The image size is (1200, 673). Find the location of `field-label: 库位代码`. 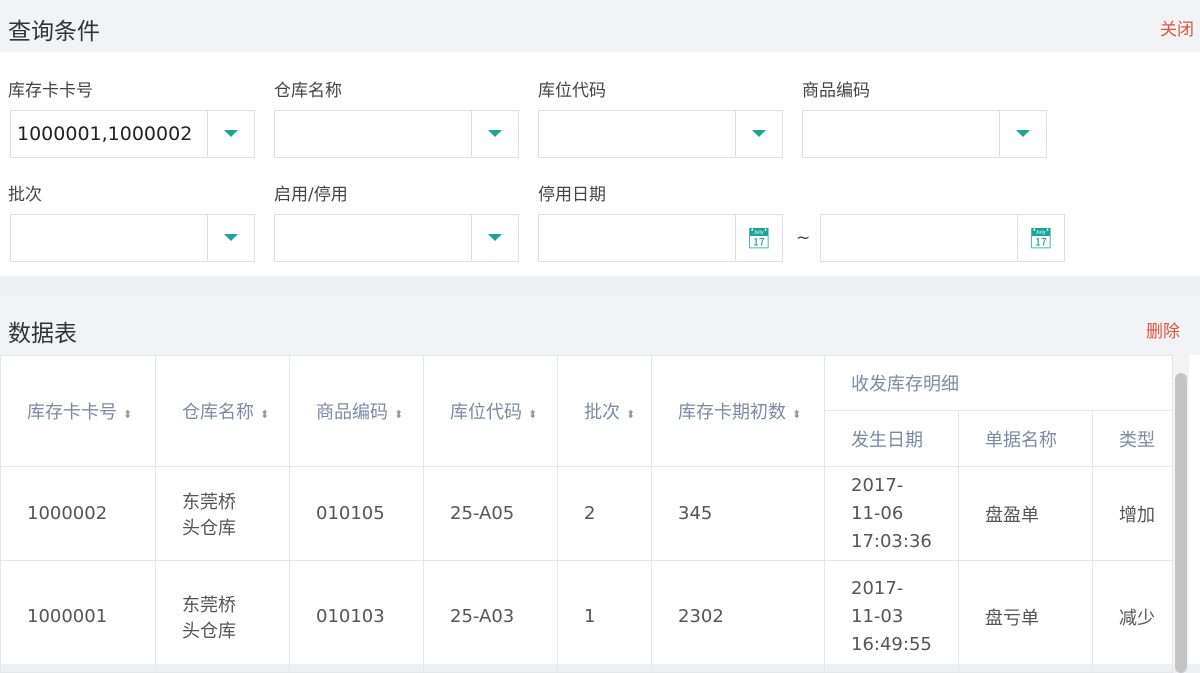

field-label: 库位代码 is located at coordinates (572, 91).